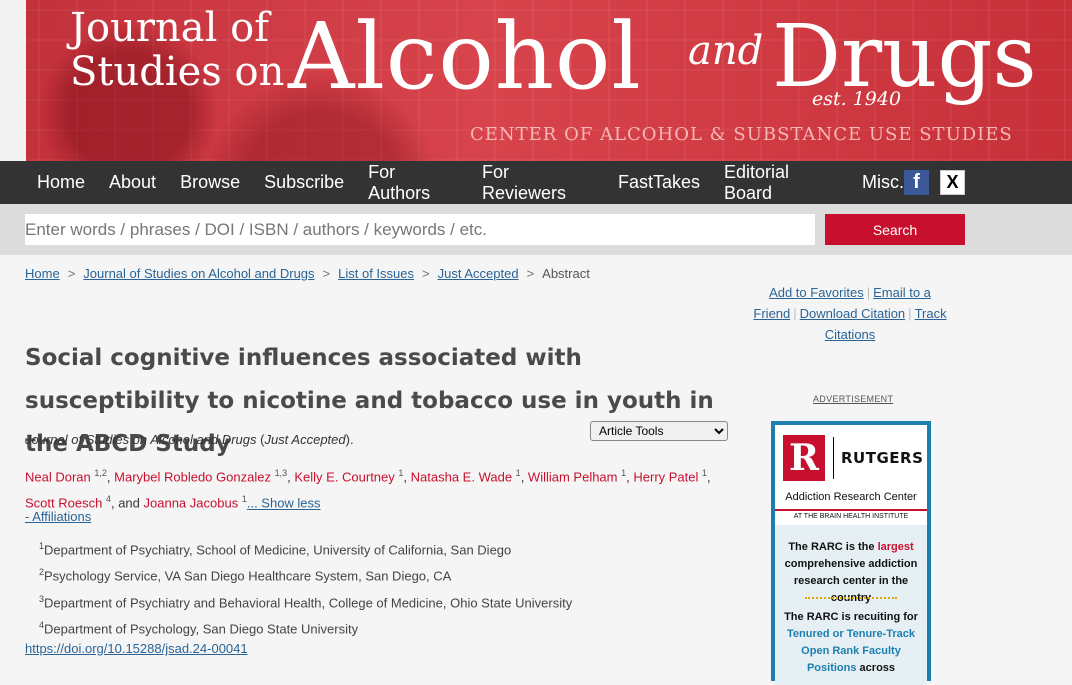 Image resolution: width=1072 pixels, height=685 pixels. Describe the element at coordinates (831, 547) in the screenshot. I see `ad-text: The RARC is the` at that location.